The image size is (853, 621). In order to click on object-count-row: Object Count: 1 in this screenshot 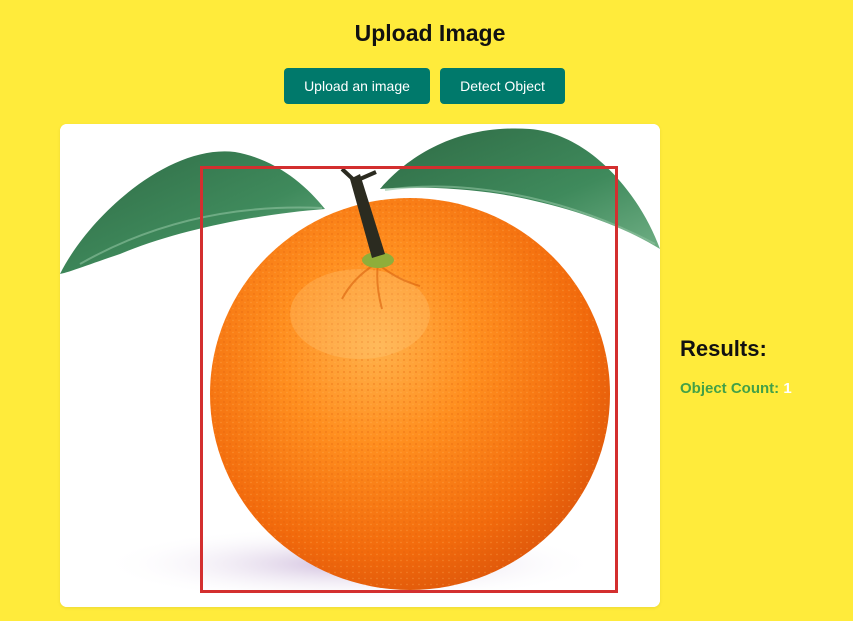, I will do `click(765, 388)`.